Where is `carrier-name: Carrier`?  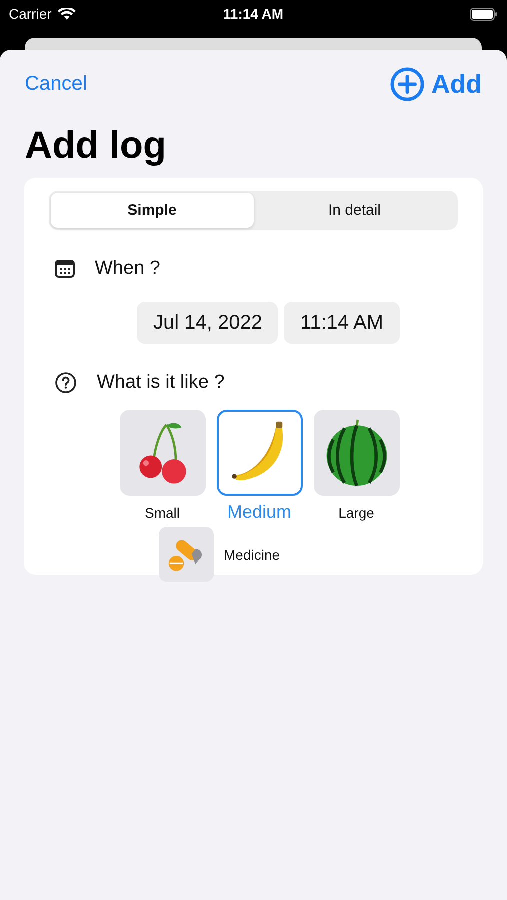 carrier-name: Carrier is located at coordinates (30, 14).